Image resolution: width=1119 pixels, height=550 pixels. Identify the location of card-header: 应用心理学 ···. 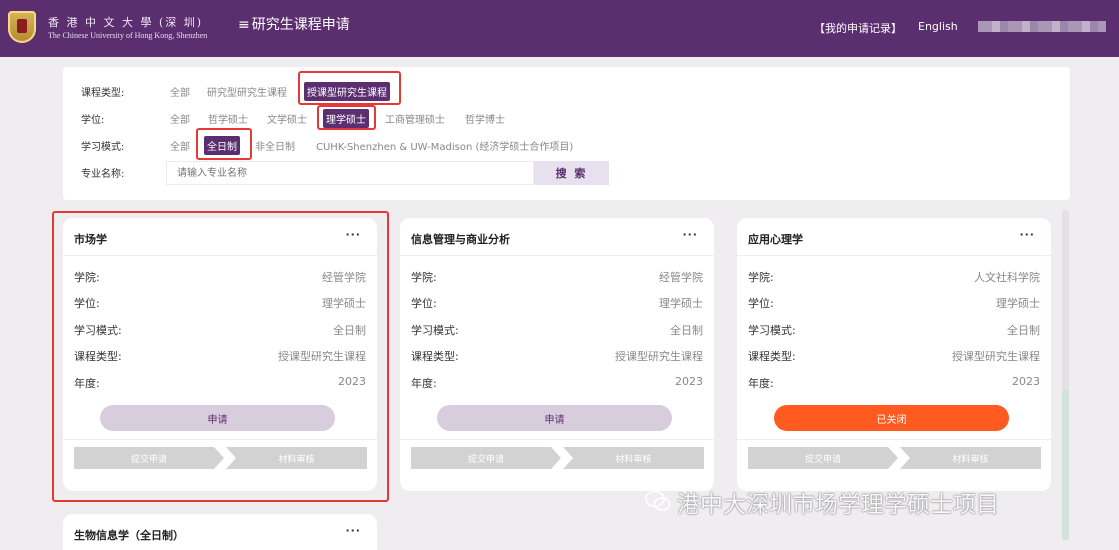
(894, 237).